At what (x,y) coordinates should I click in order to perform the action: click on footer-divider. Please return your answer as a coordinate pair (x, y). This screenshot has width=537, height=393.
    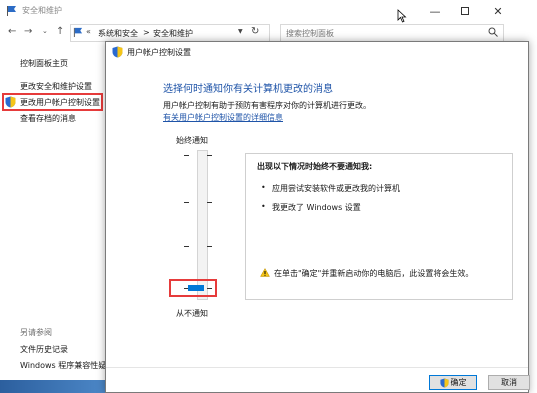
    Looking at the image, I should click on (317, 367).